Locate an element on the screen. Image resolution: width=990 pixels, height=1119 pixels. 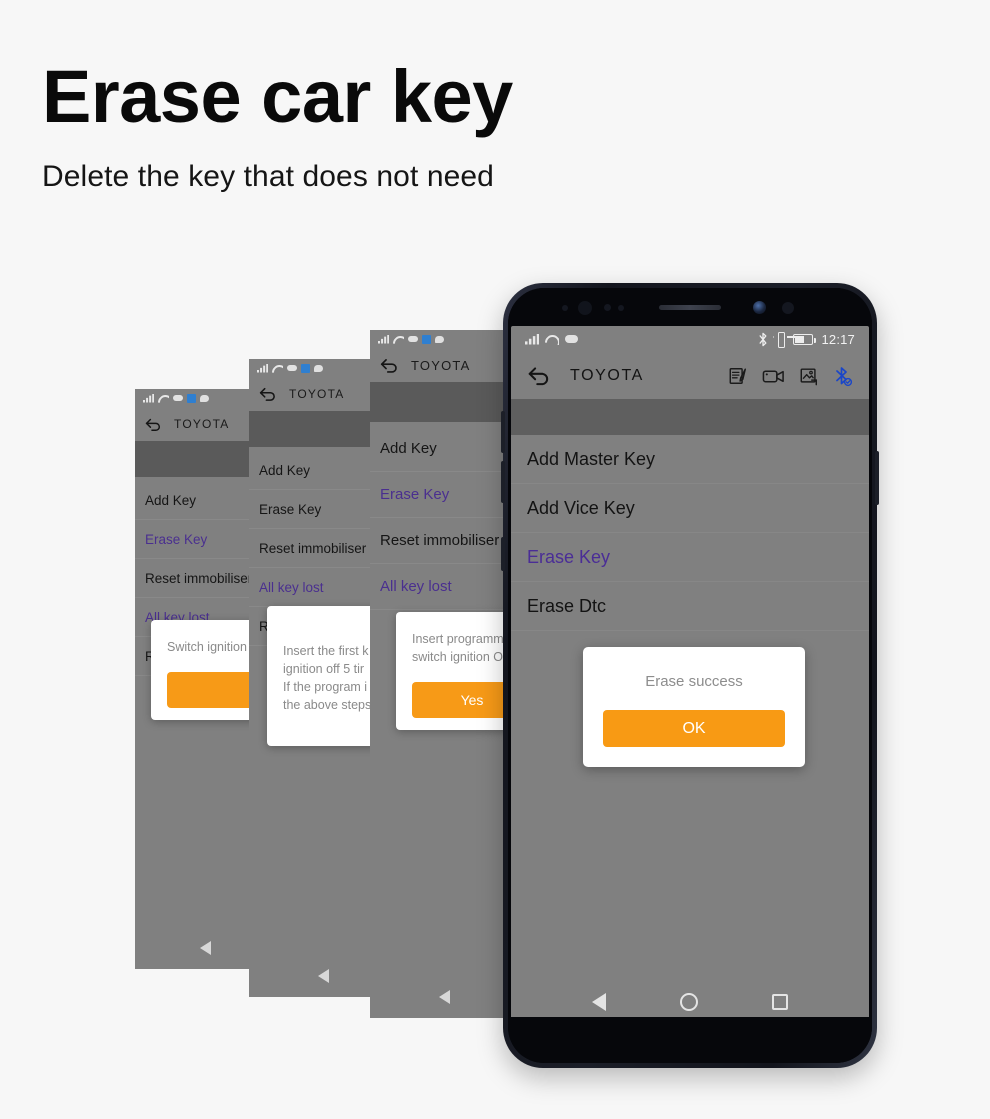
list-item: Add Key is located at coordinates (444, 449).